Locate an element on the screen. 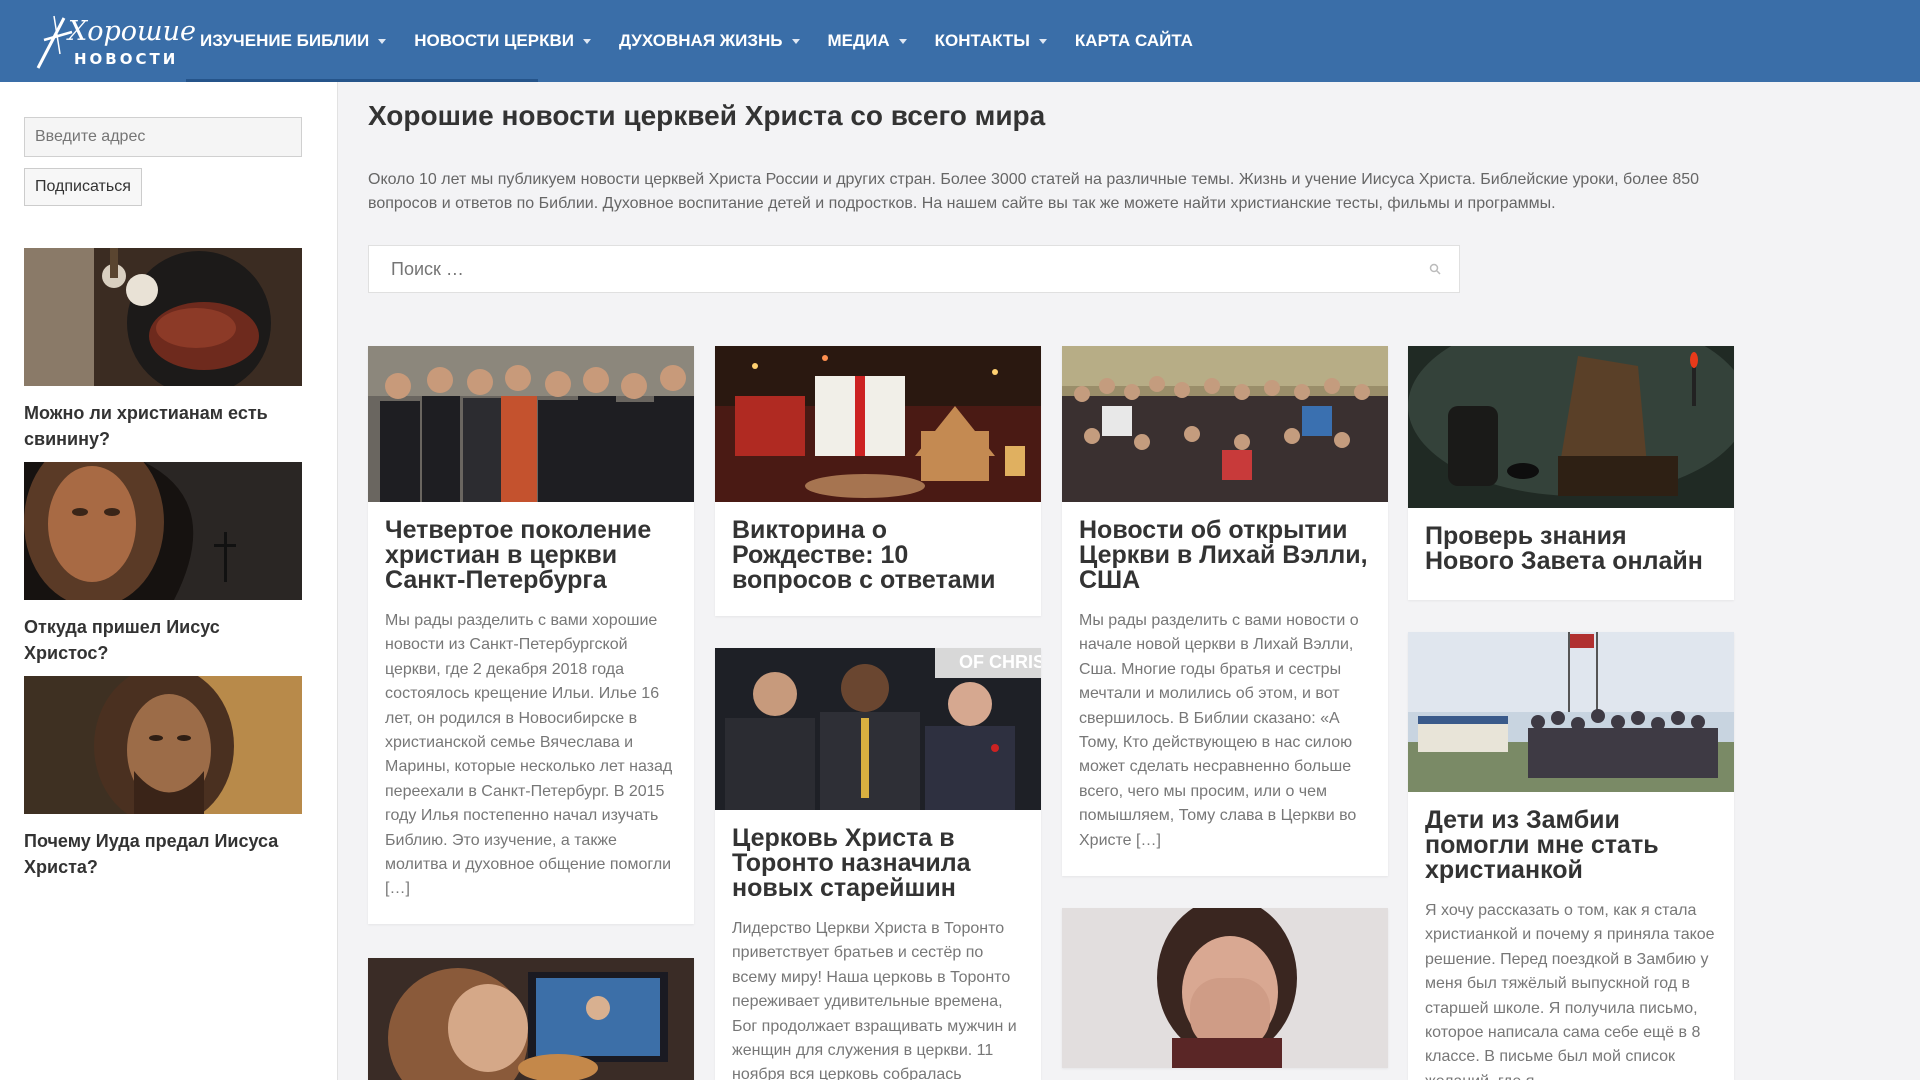 The height and width of the screenshot is (1080, 1920). nav-item-spiritual-life: ДУХОВНАЯ ЖИЗНЬ is located at coordinates (709, 41).